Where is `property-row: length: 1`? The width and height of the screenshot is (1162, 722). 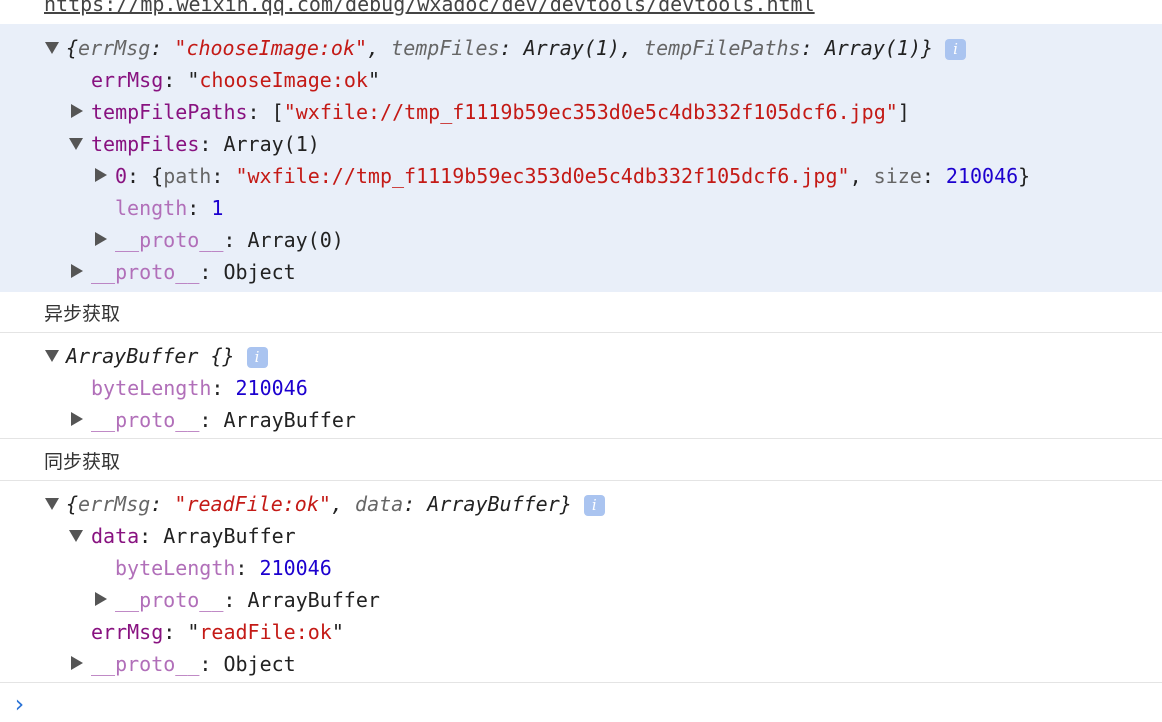
property-row: length: 1 is located at coordinates (169, 208).